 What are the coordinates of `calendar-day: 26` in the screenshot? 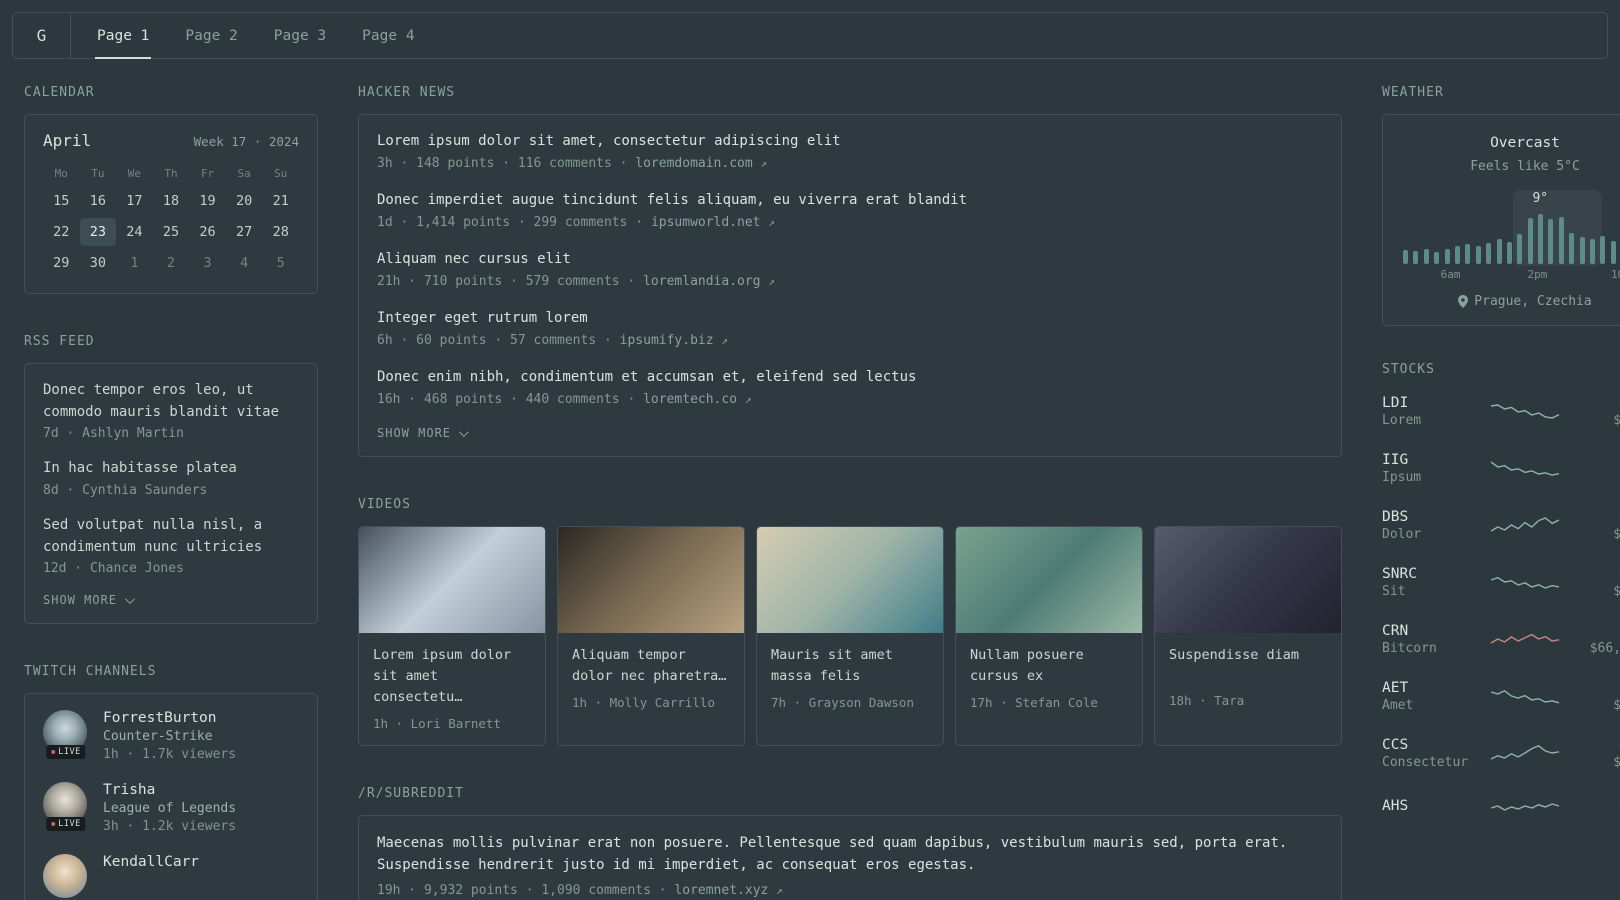 It's located at (207, 232).